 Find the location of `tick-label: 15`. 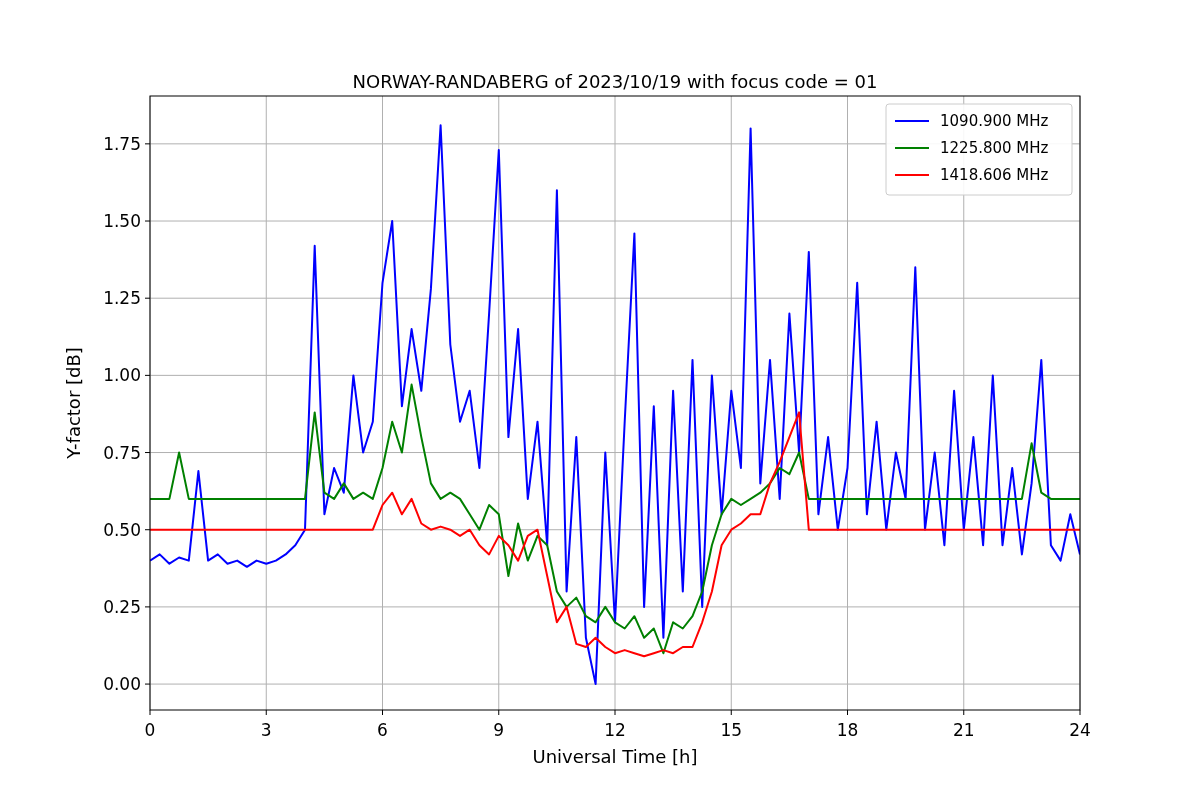

tick-label: 15 is located at coordinates (731, 730).